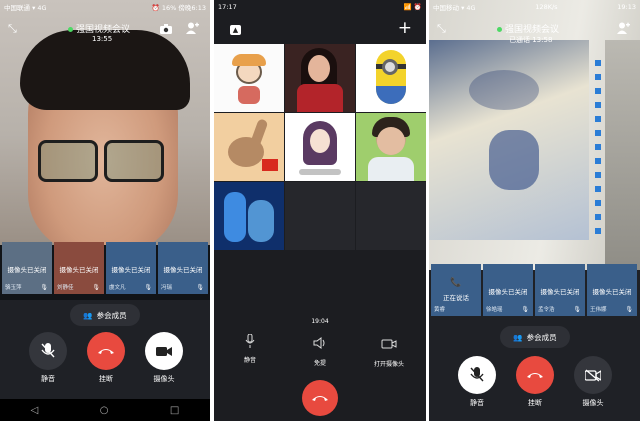 The image size is (640, 421). Describe the element at coordinates (227, 7) in the screenshot. I see `time-text: 17:17` at that location.